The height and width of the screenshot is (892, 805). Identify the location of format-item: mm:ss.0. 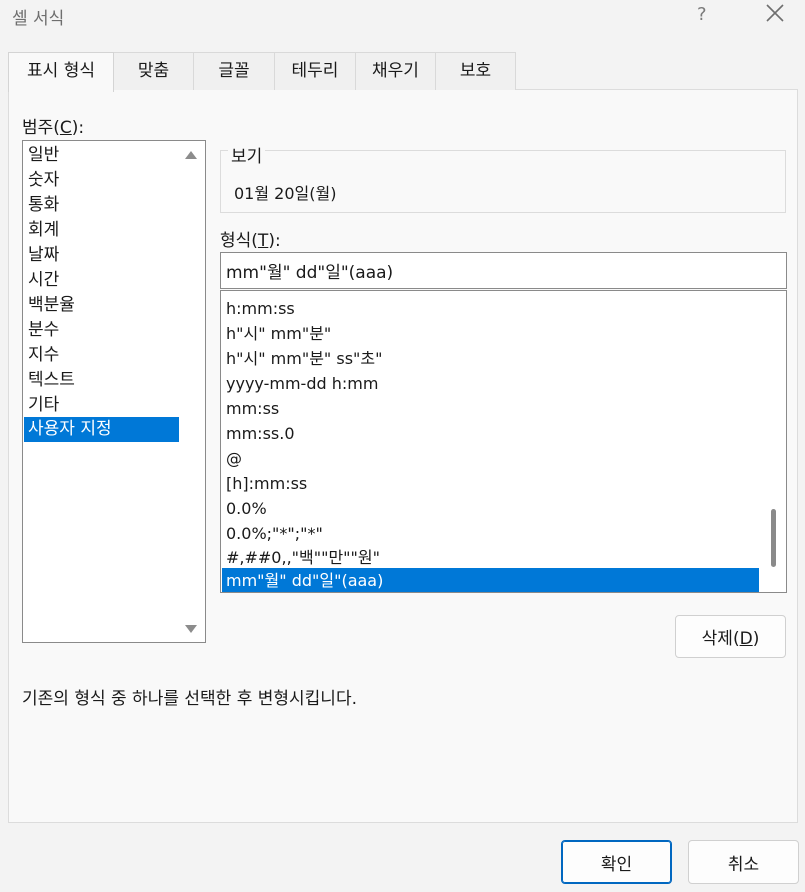
(490, 433).